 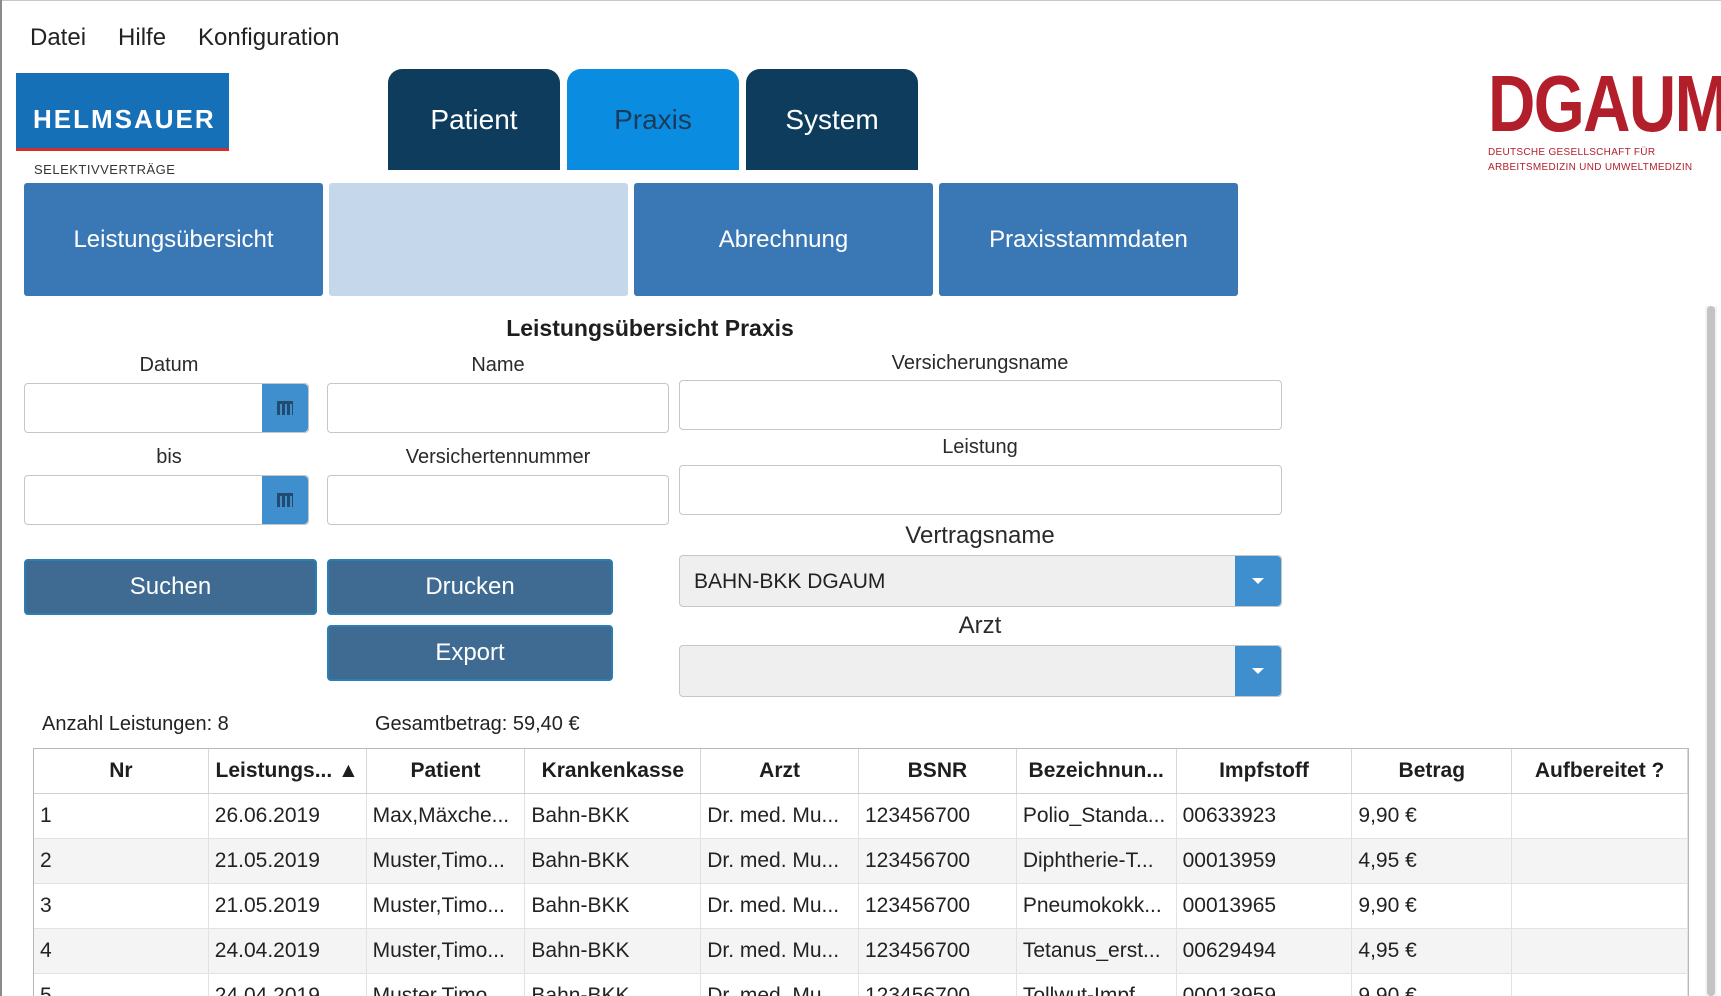 I want to click on name-label: Name, so click(x=498, y=365).